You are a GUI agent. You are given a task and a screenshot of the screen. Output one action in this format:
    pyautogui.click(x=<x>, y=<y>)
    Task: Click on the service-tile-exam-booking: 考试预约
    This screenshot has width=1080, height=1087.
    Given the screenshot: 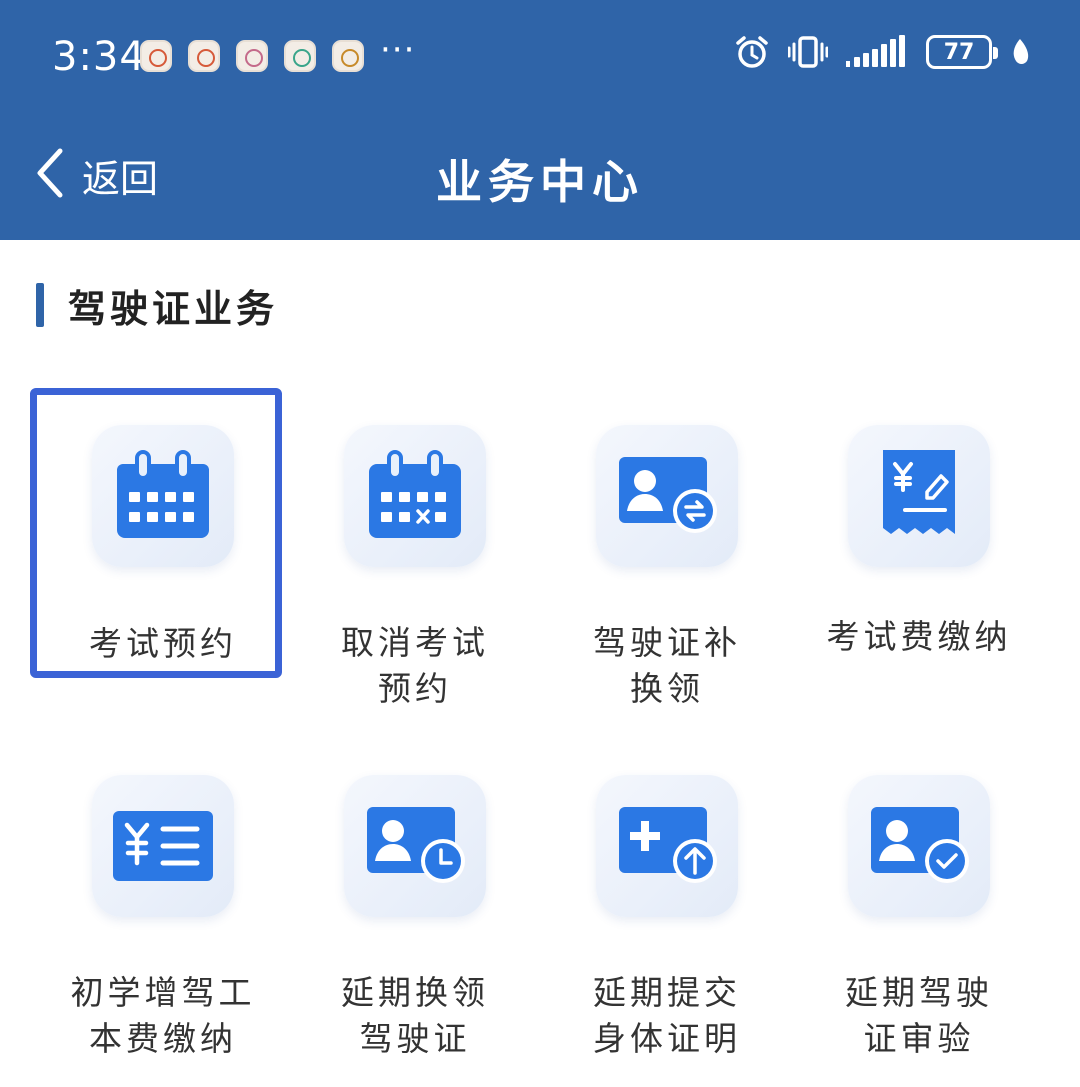 What is the action you would take?
    pyautogui.click(x=156, y=533)
    